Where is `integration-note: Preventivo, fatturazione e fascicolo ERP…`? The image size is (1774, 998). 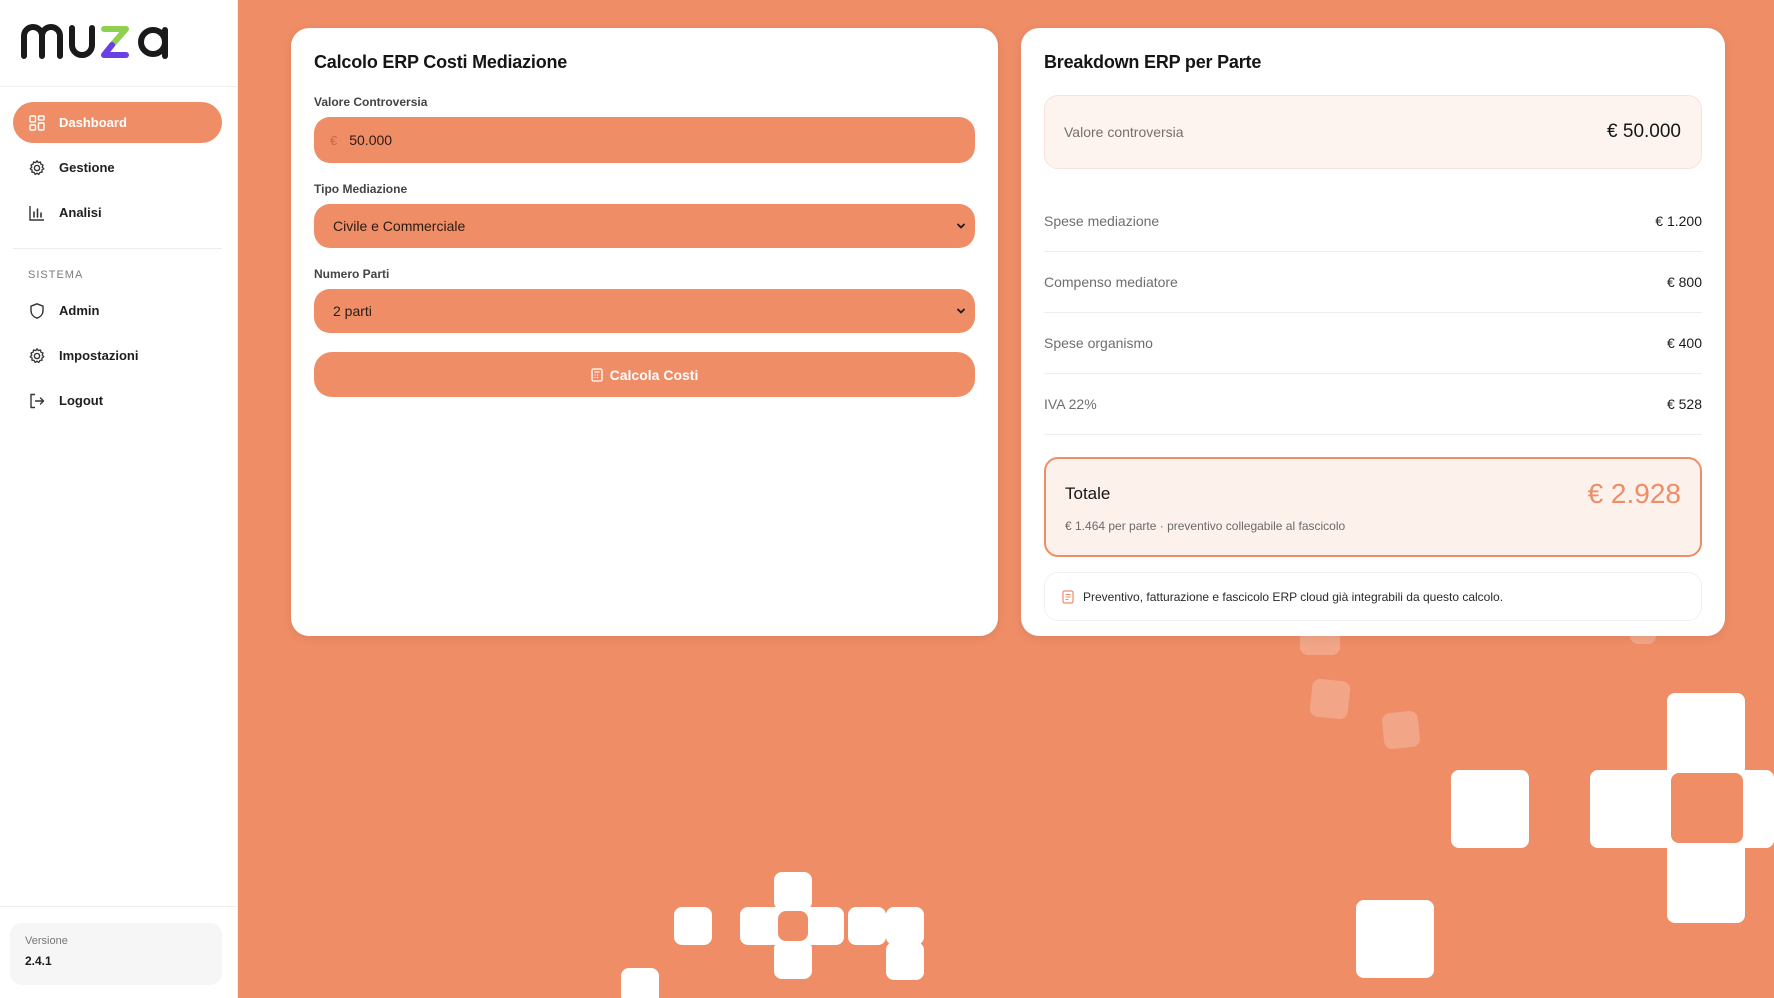 integration-note: Preventivo, fatturazione e fascicolo ERP… is located at coordinates (1373, 596).